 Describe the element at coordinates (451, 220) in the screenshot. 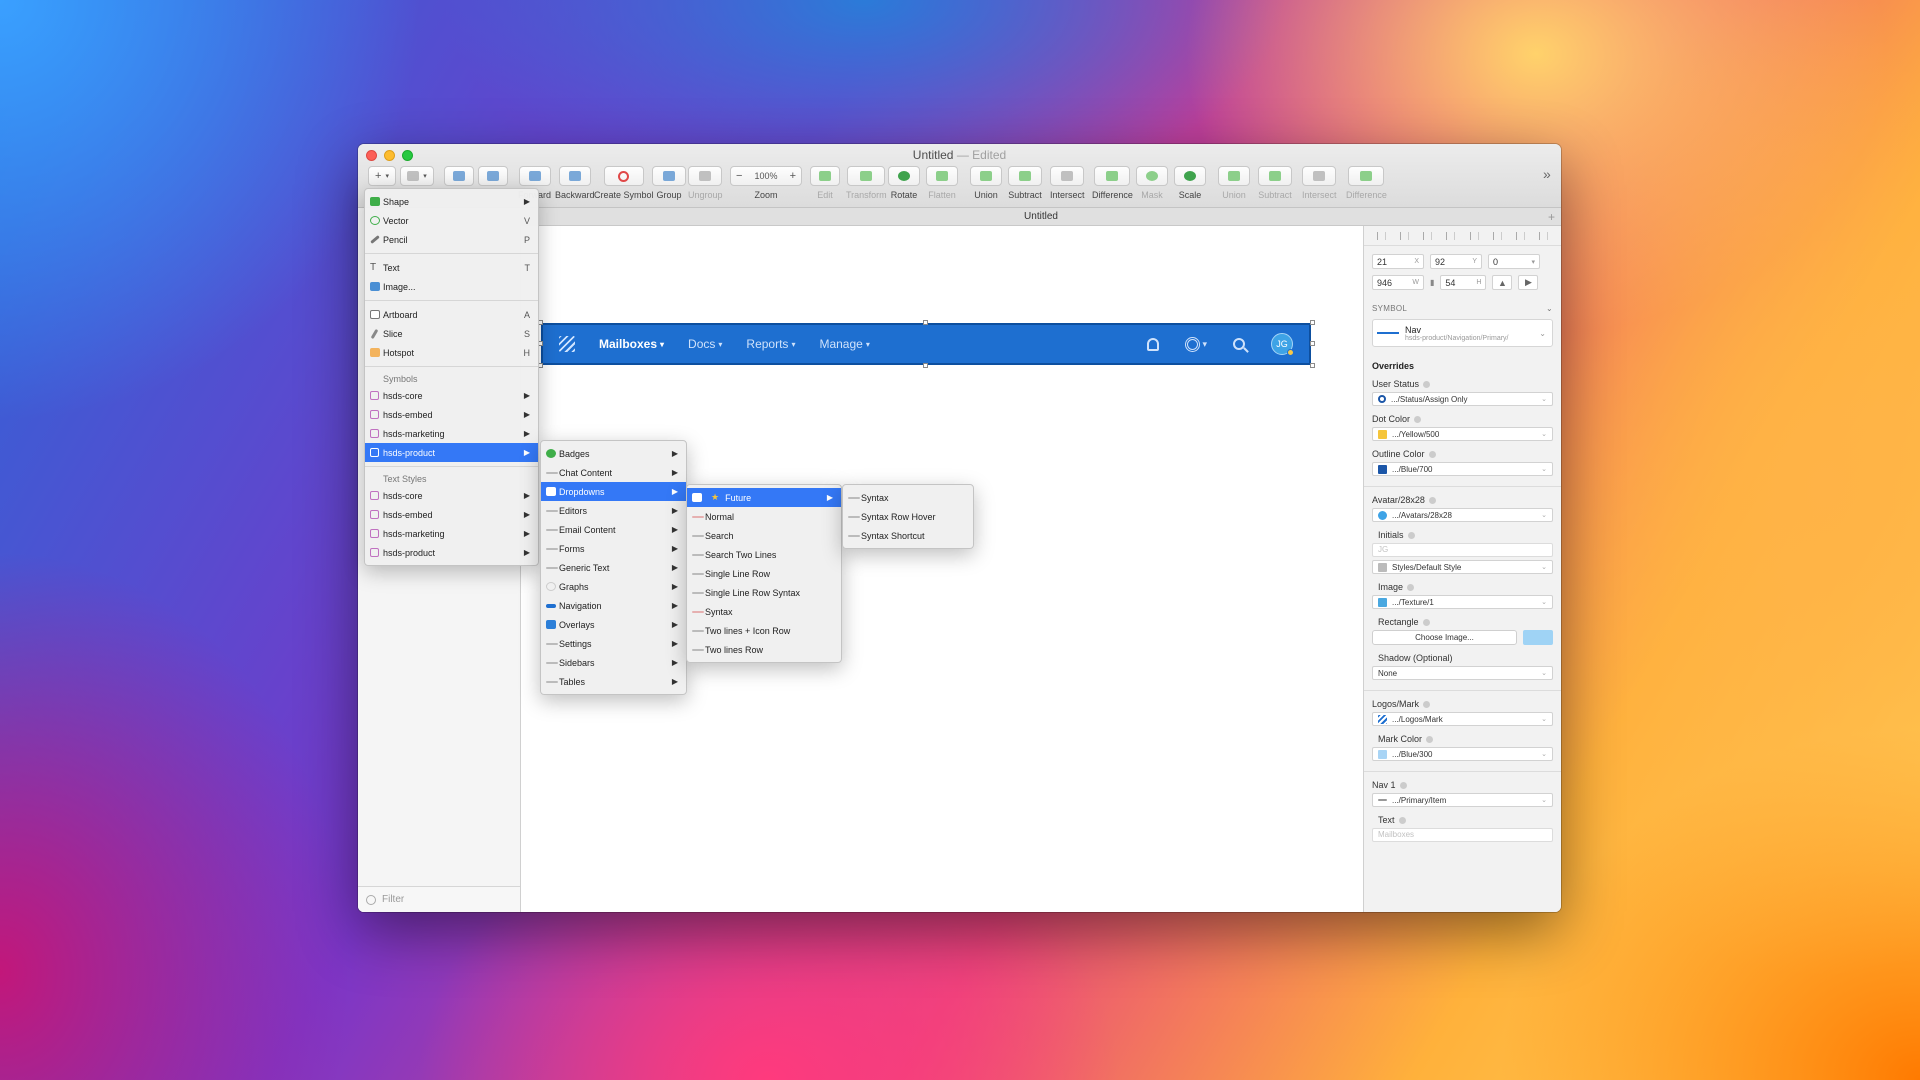

I see `menu-item-vector: Vector V` at that location.